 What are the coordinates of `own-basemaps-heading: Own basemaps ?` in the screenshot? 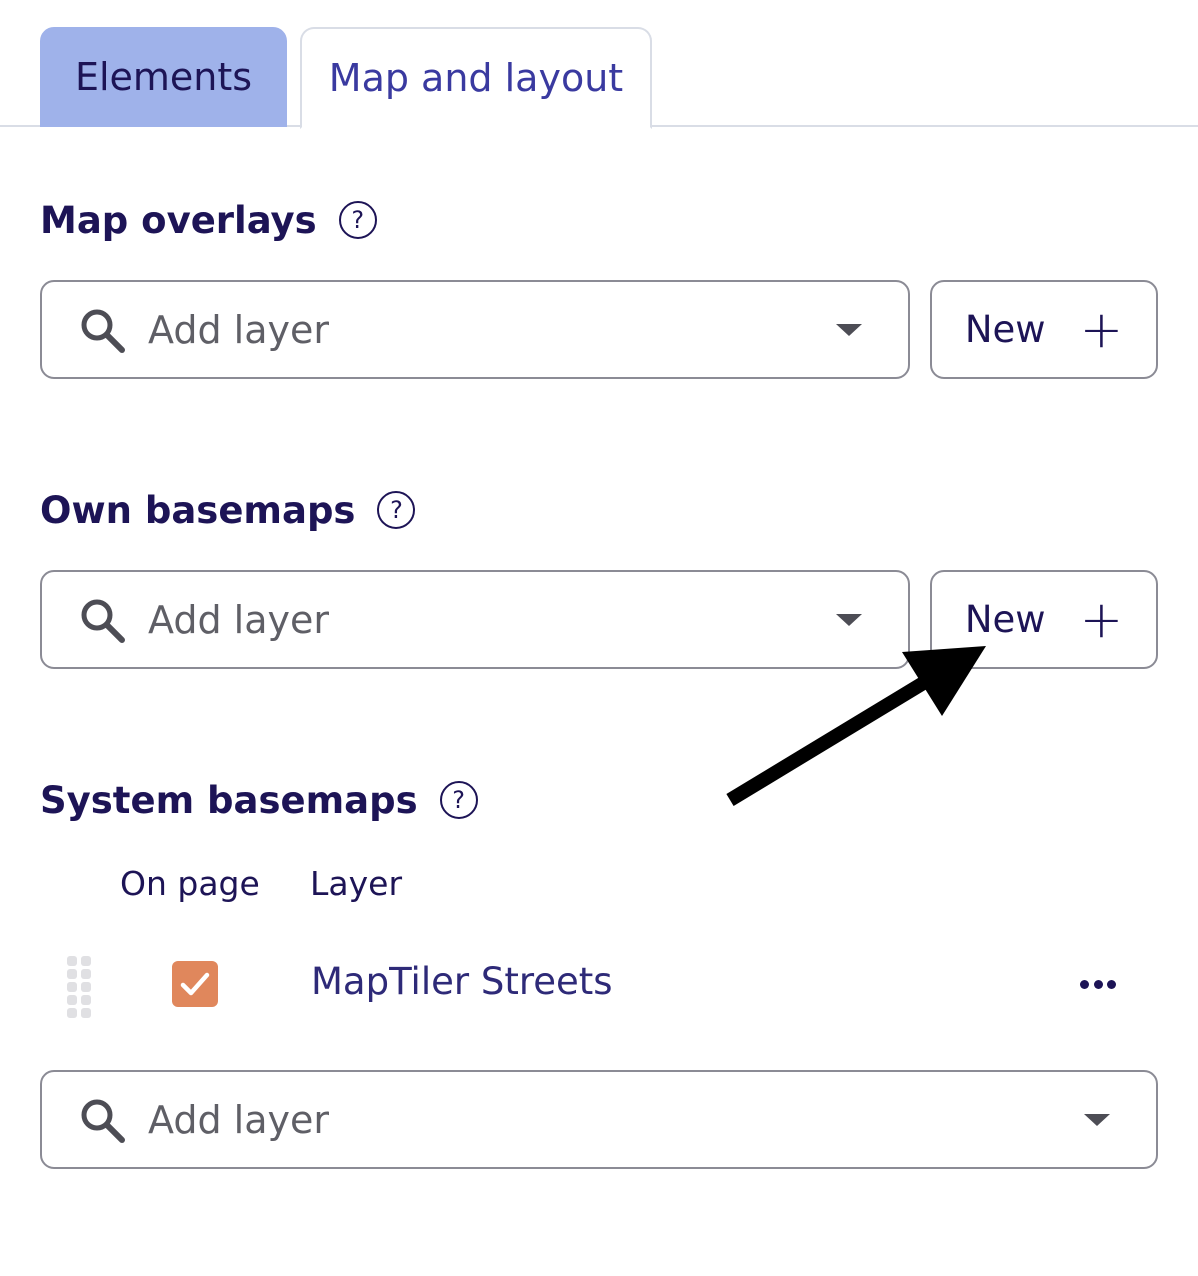 It's located at (228, 510).